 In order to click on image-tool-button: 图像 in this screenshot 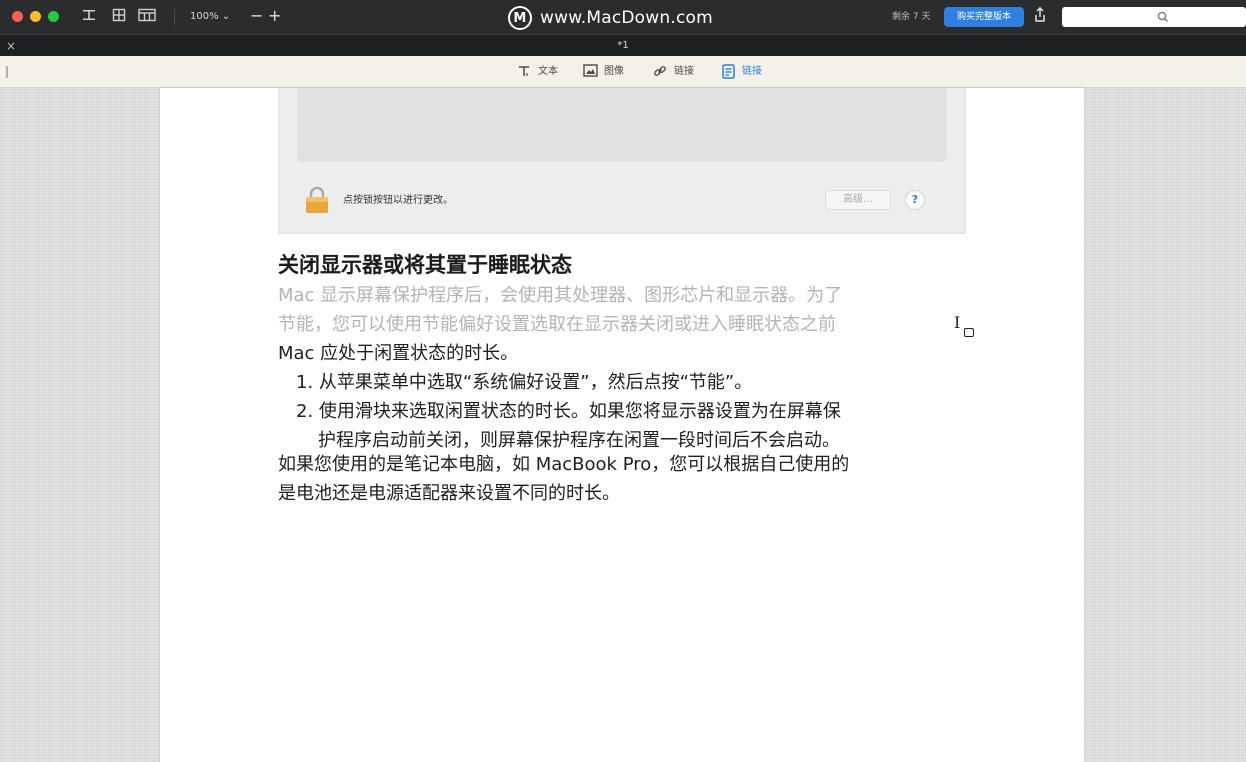, I will do `click(603, 72)`.